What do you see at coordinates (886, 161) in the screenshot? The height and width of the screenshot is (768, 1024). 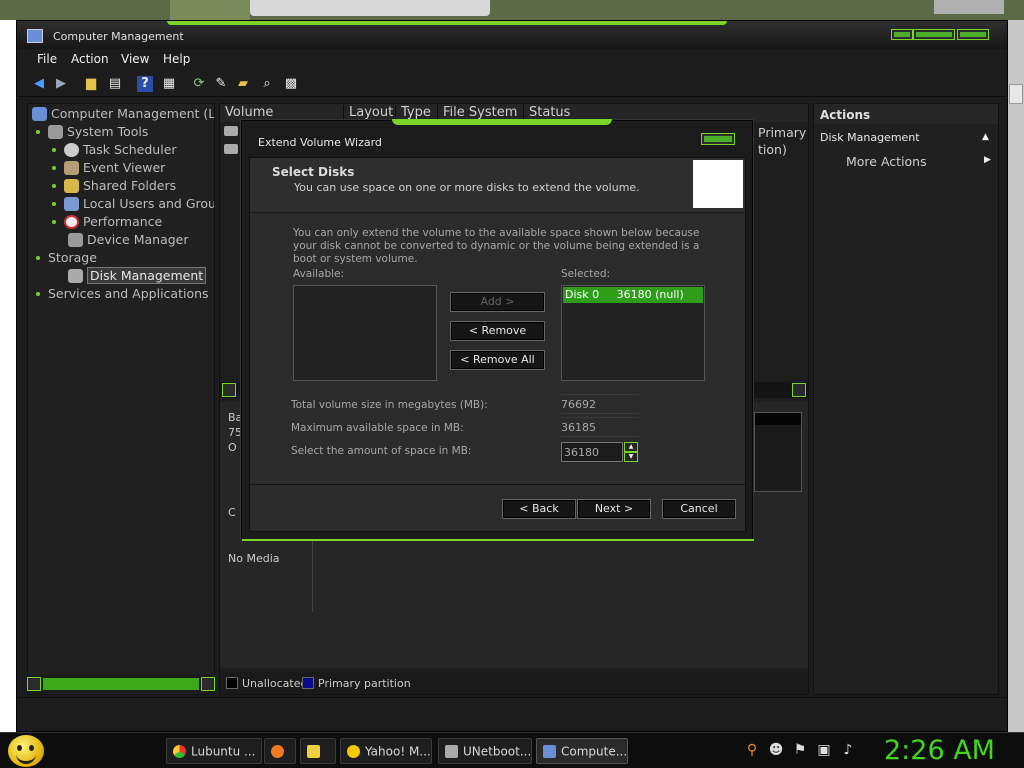 I see `more-actions-item: More Actions` at bounding box center [886, 161].